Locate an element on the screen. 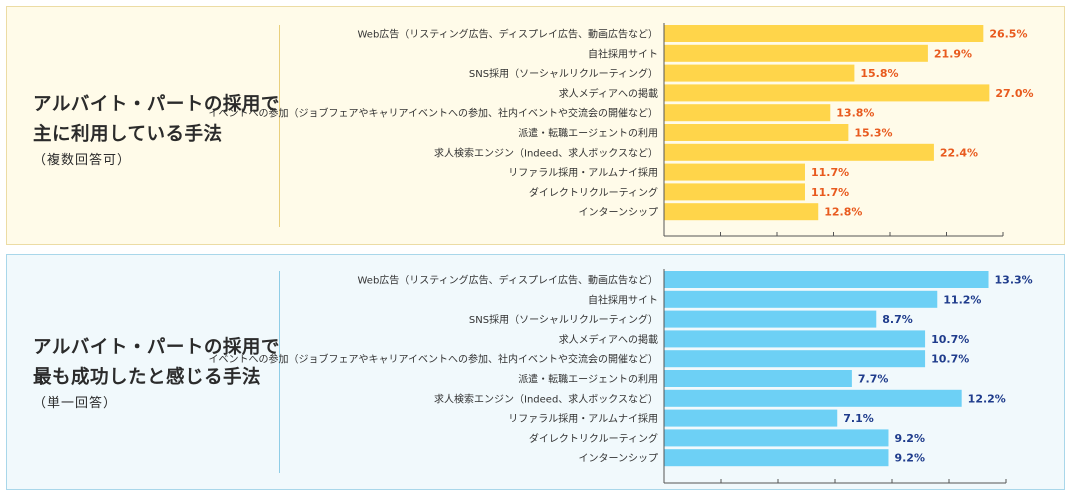 The height and width of the screenshot is (493, 1071). value-label: 27.0% is located at coordinates (1014, 93).